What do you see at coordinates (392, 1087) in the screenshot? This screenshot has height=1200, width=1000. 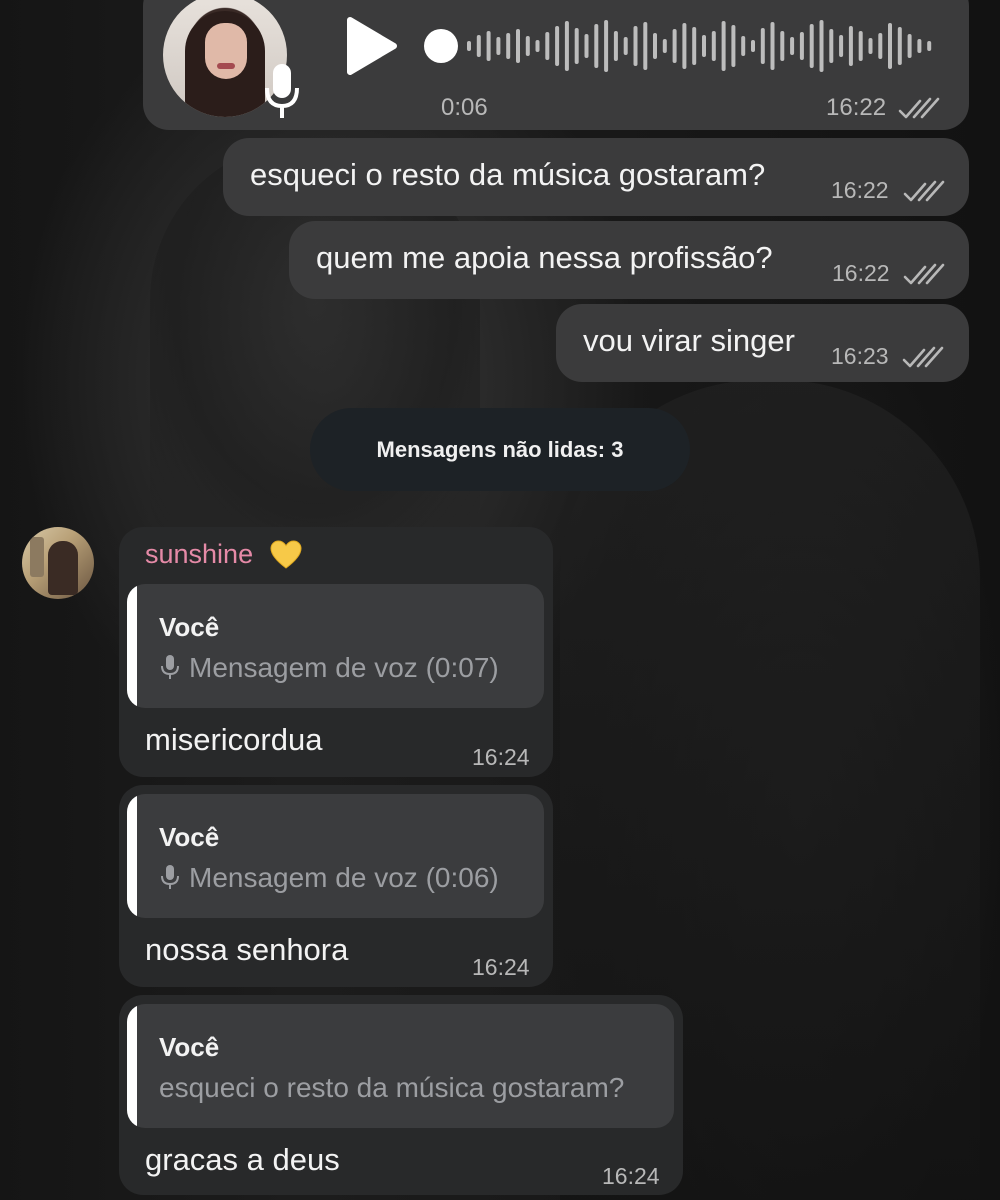 I see `reply-text: esqueci o resto da música gostaram?` at bounding box center [392, 1087].